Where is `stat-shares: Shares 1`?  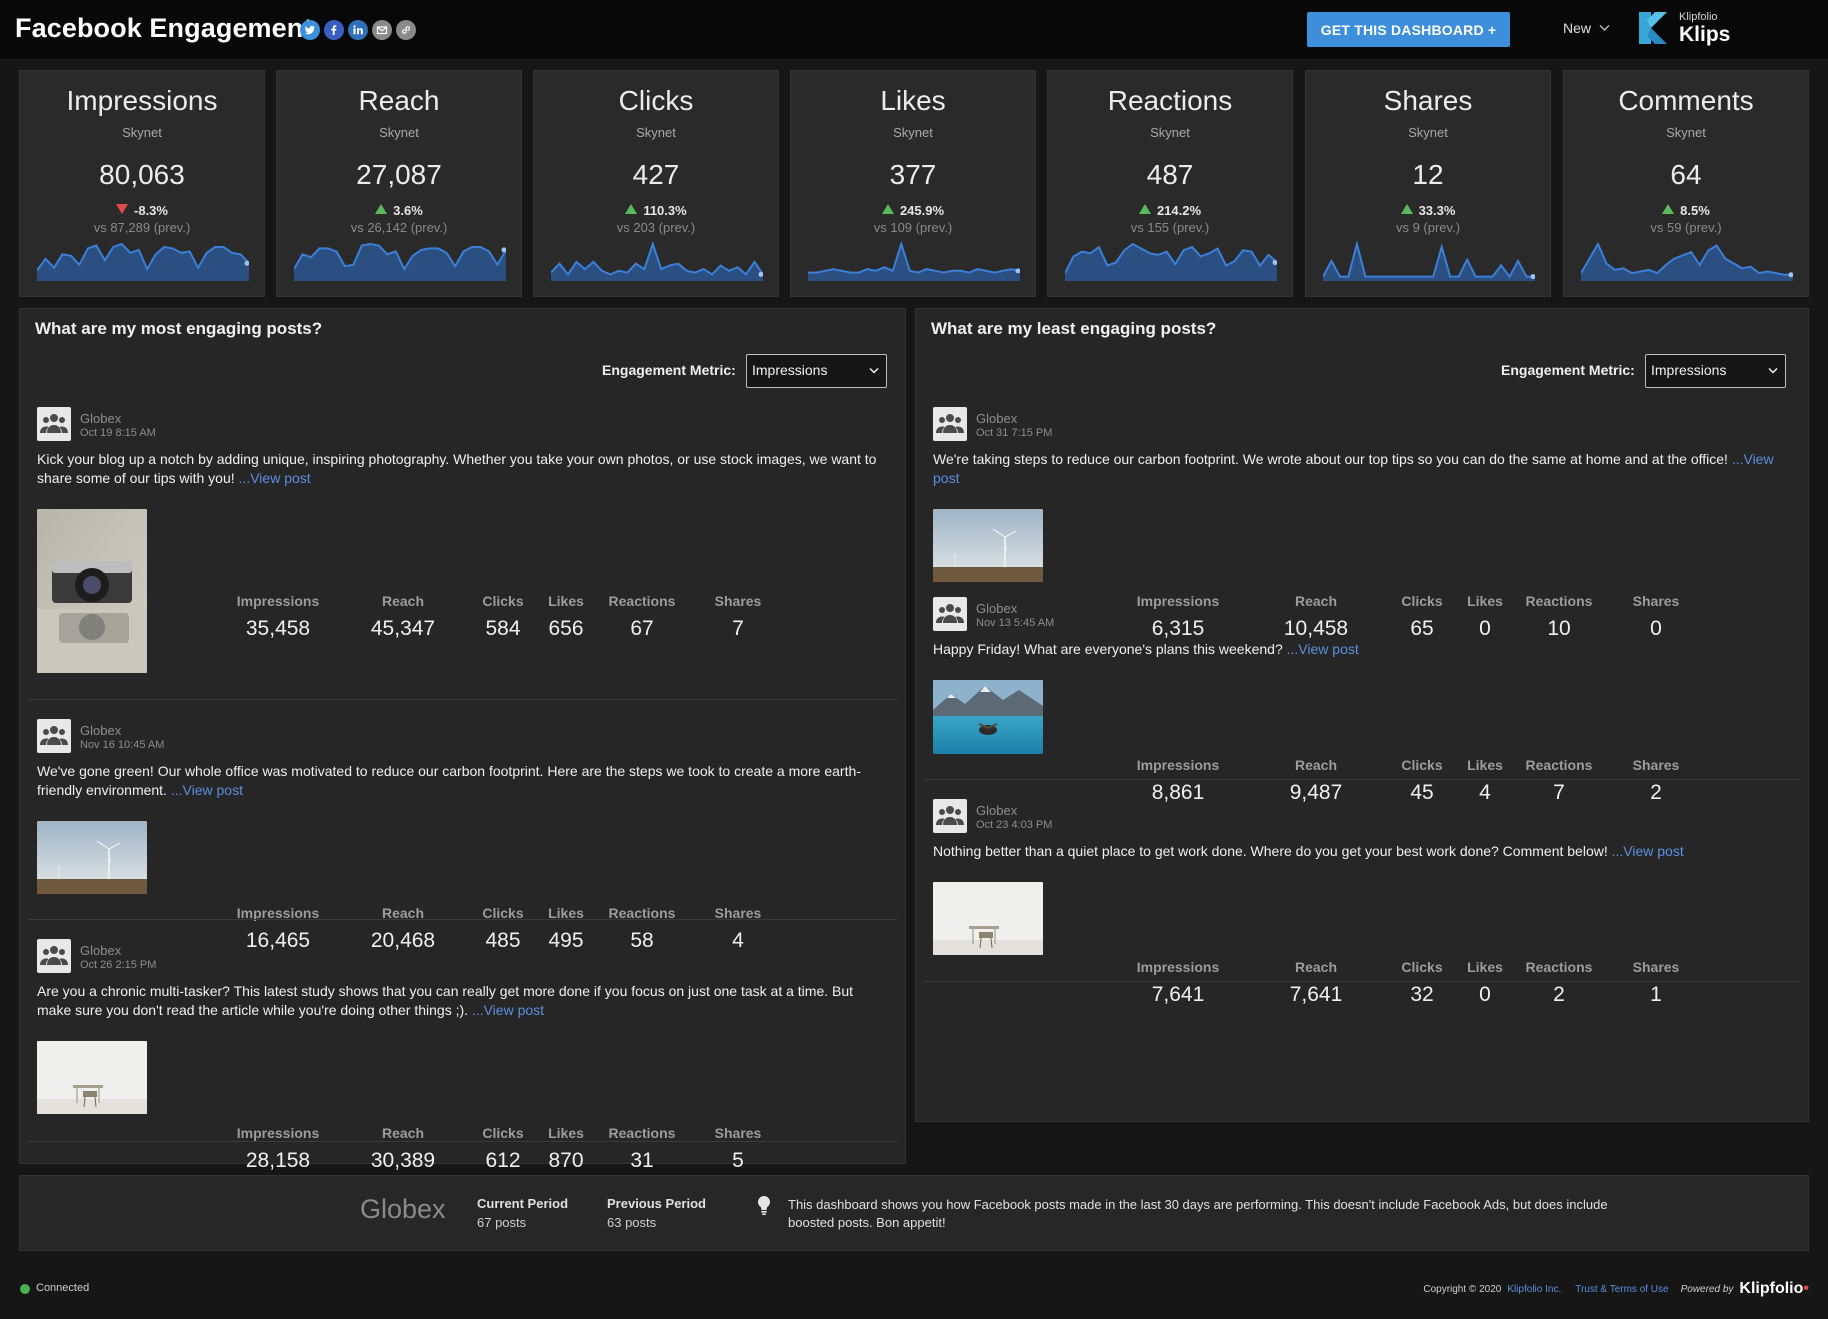 stat-shares: Shares 1 is located at coordinates (1656, 983).